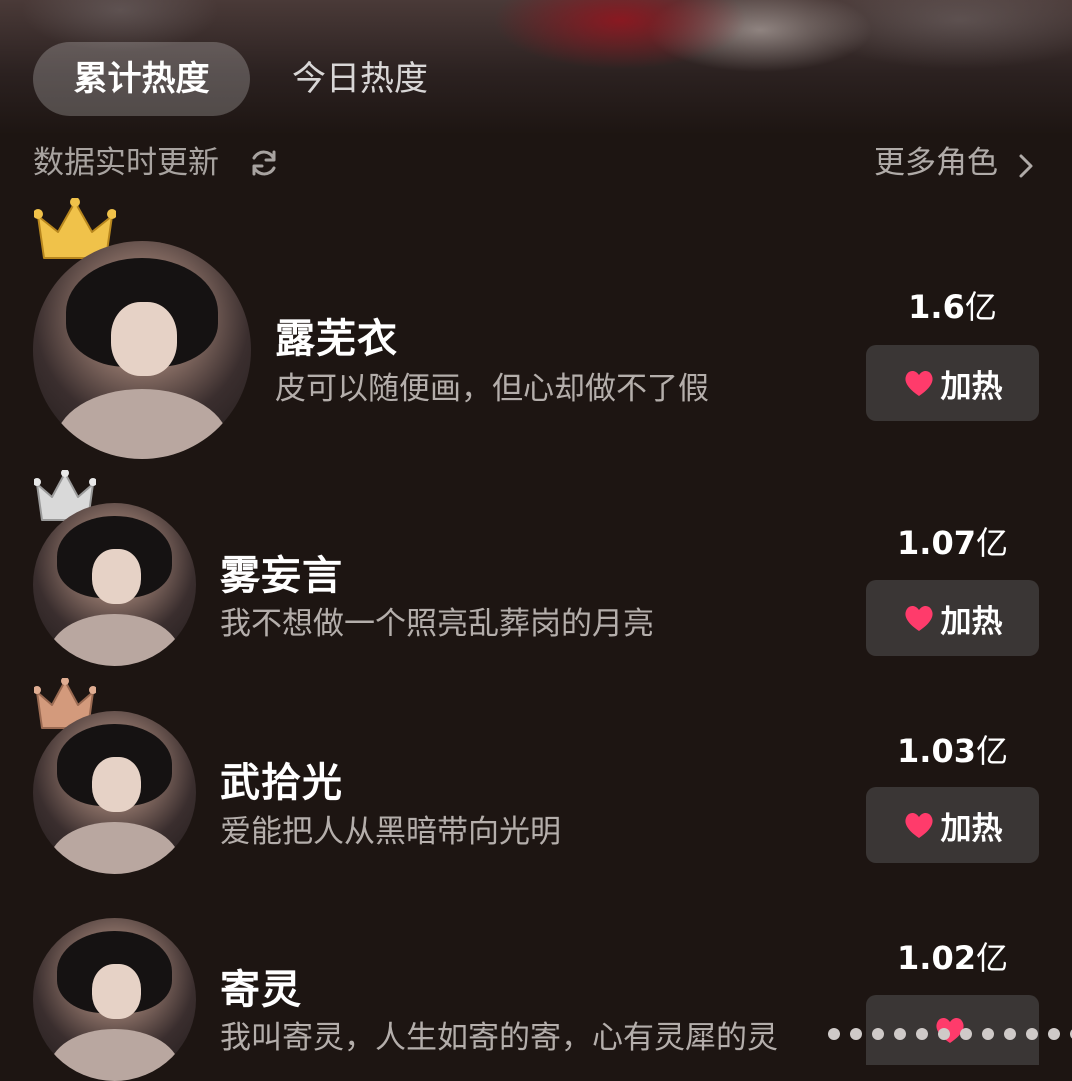 The height and width of the screenshot is (1081, 1072). I want to click on heat-count: 1.07亿, so click(952, 543).